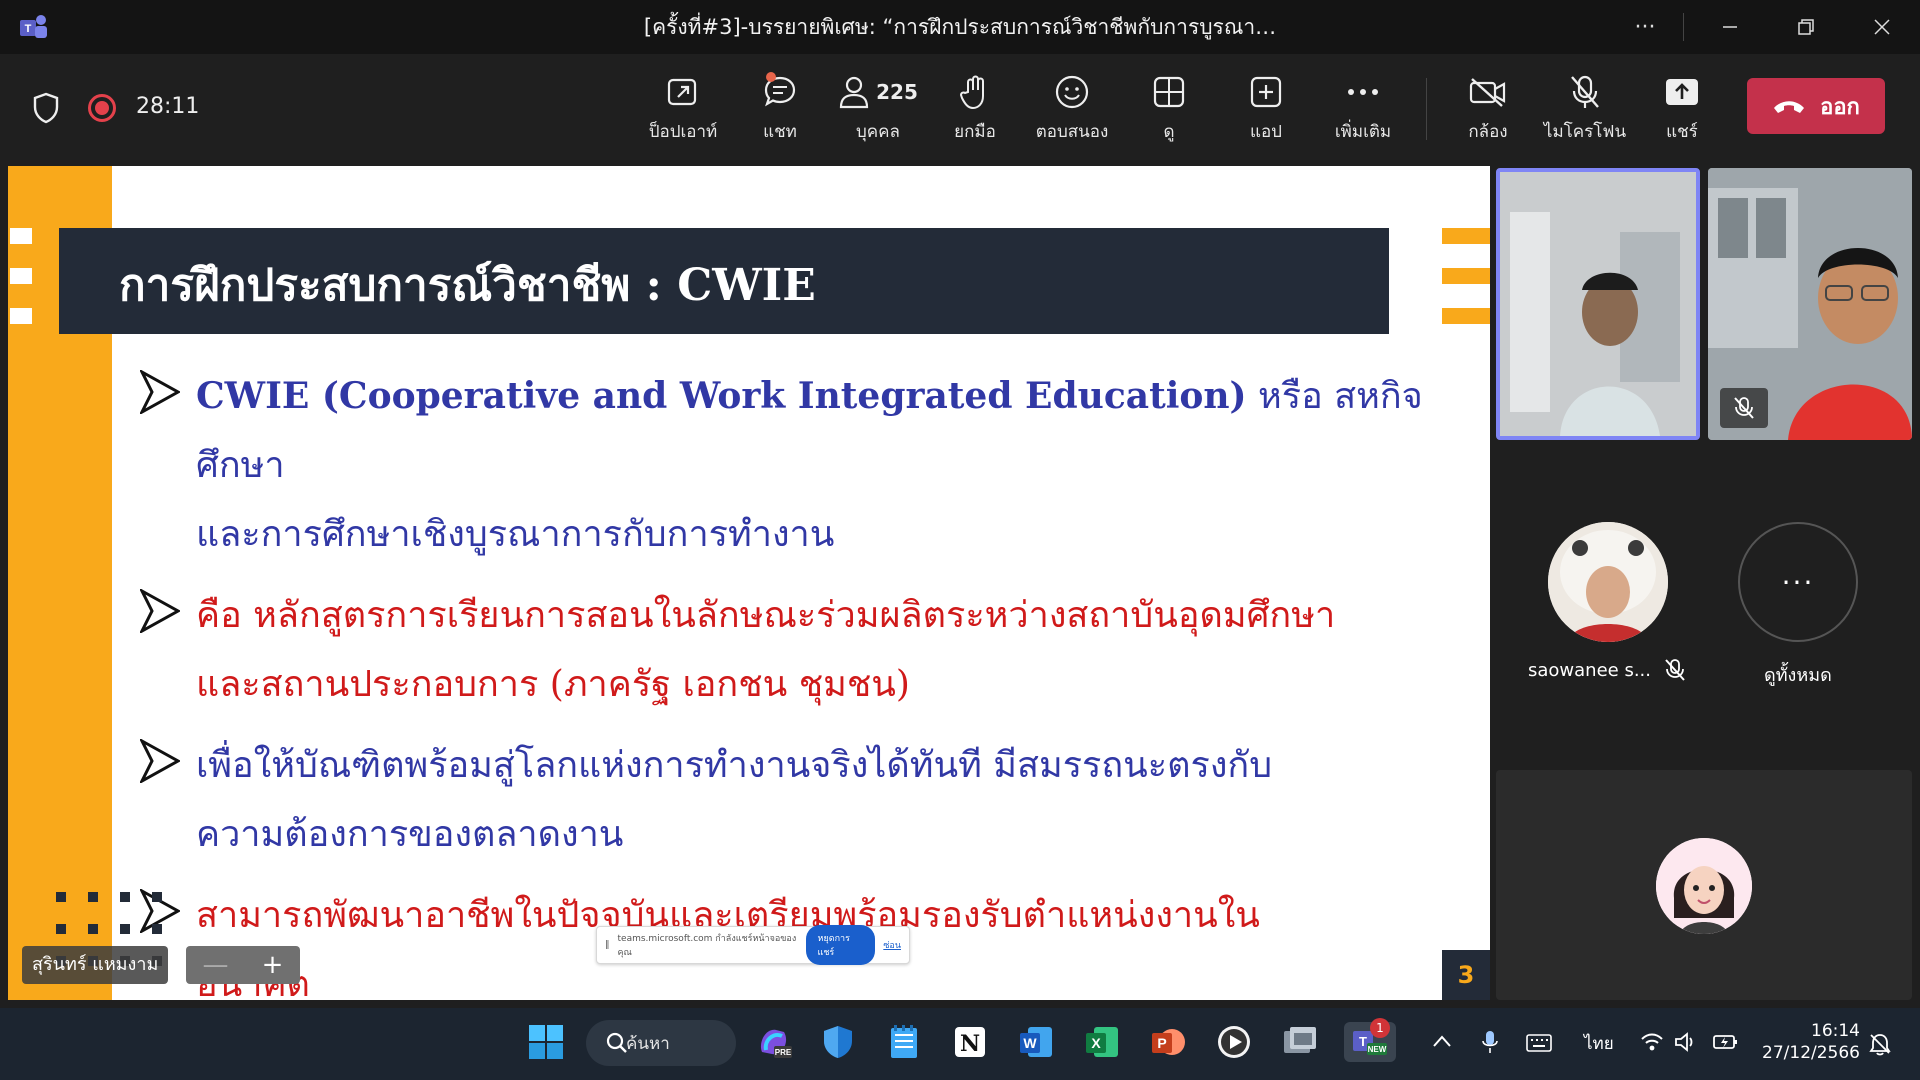  What do you see at coordinates (1810, 304) in the screenshot?
I see `participant-video-tile` at bounding box center [1810, 304].